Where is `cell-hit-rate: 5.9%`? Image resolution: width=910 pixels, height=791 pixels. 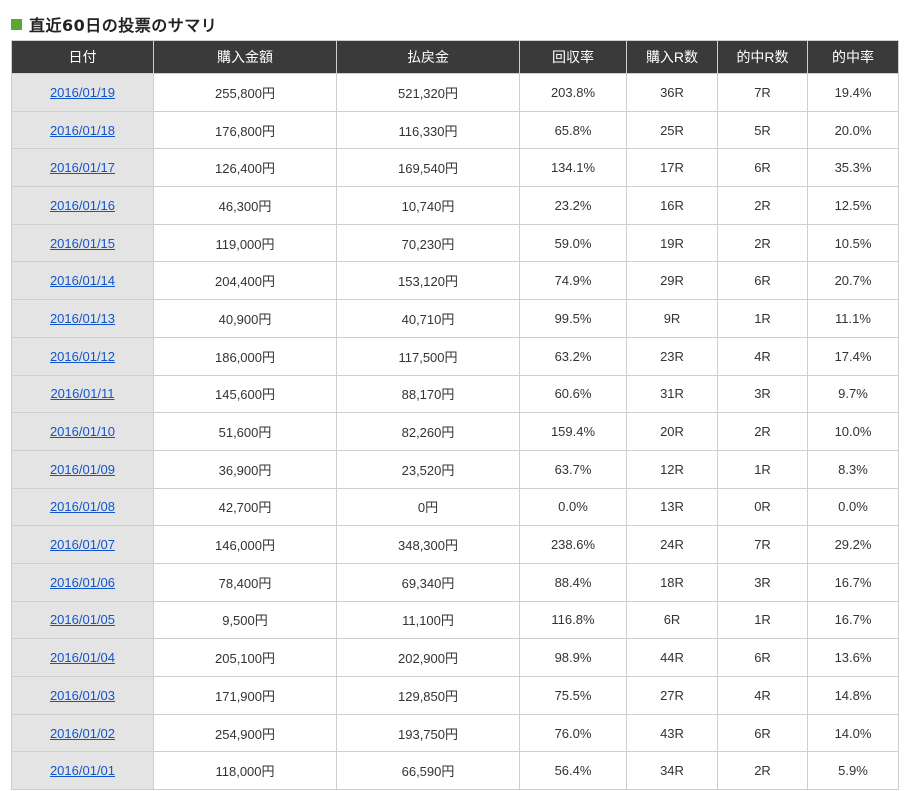 cell-hit-rate: 5.9% is located at coordinates (853, 771).